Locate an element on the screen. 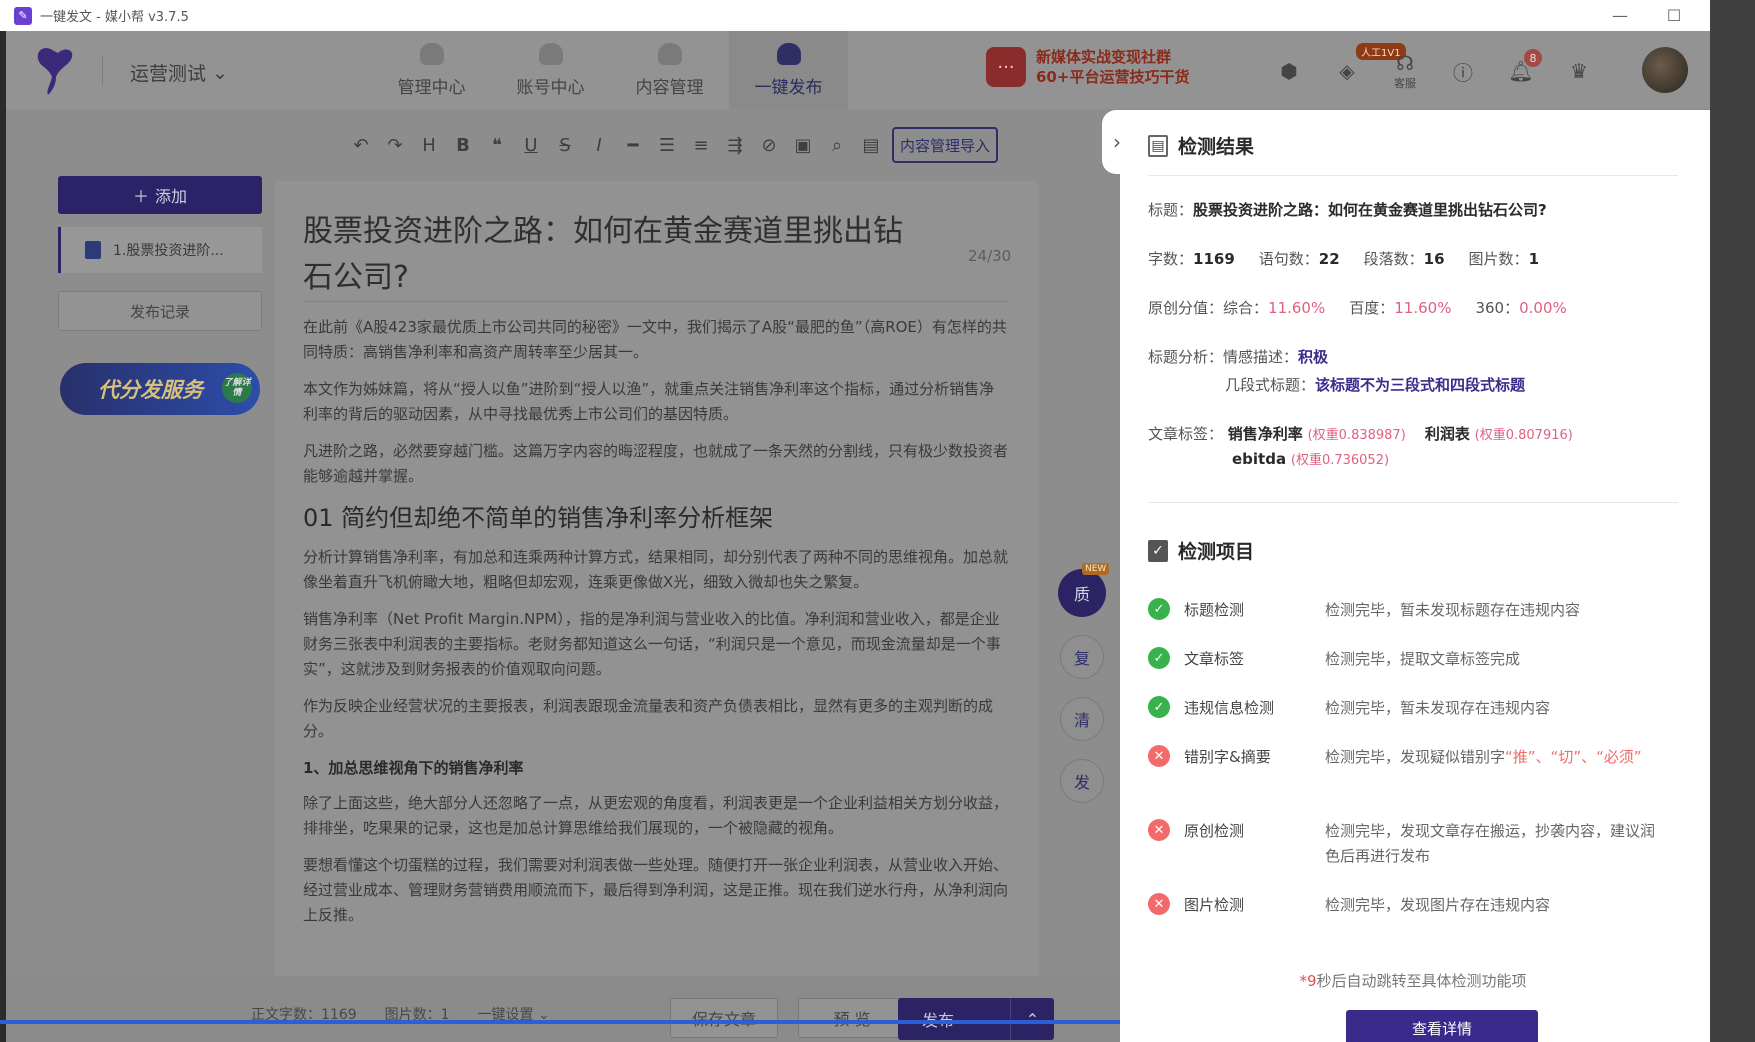 This screenshot has height=1042, width=1755. tab-one-click-publish: 一键发布 is located at coordinates (788, 70).